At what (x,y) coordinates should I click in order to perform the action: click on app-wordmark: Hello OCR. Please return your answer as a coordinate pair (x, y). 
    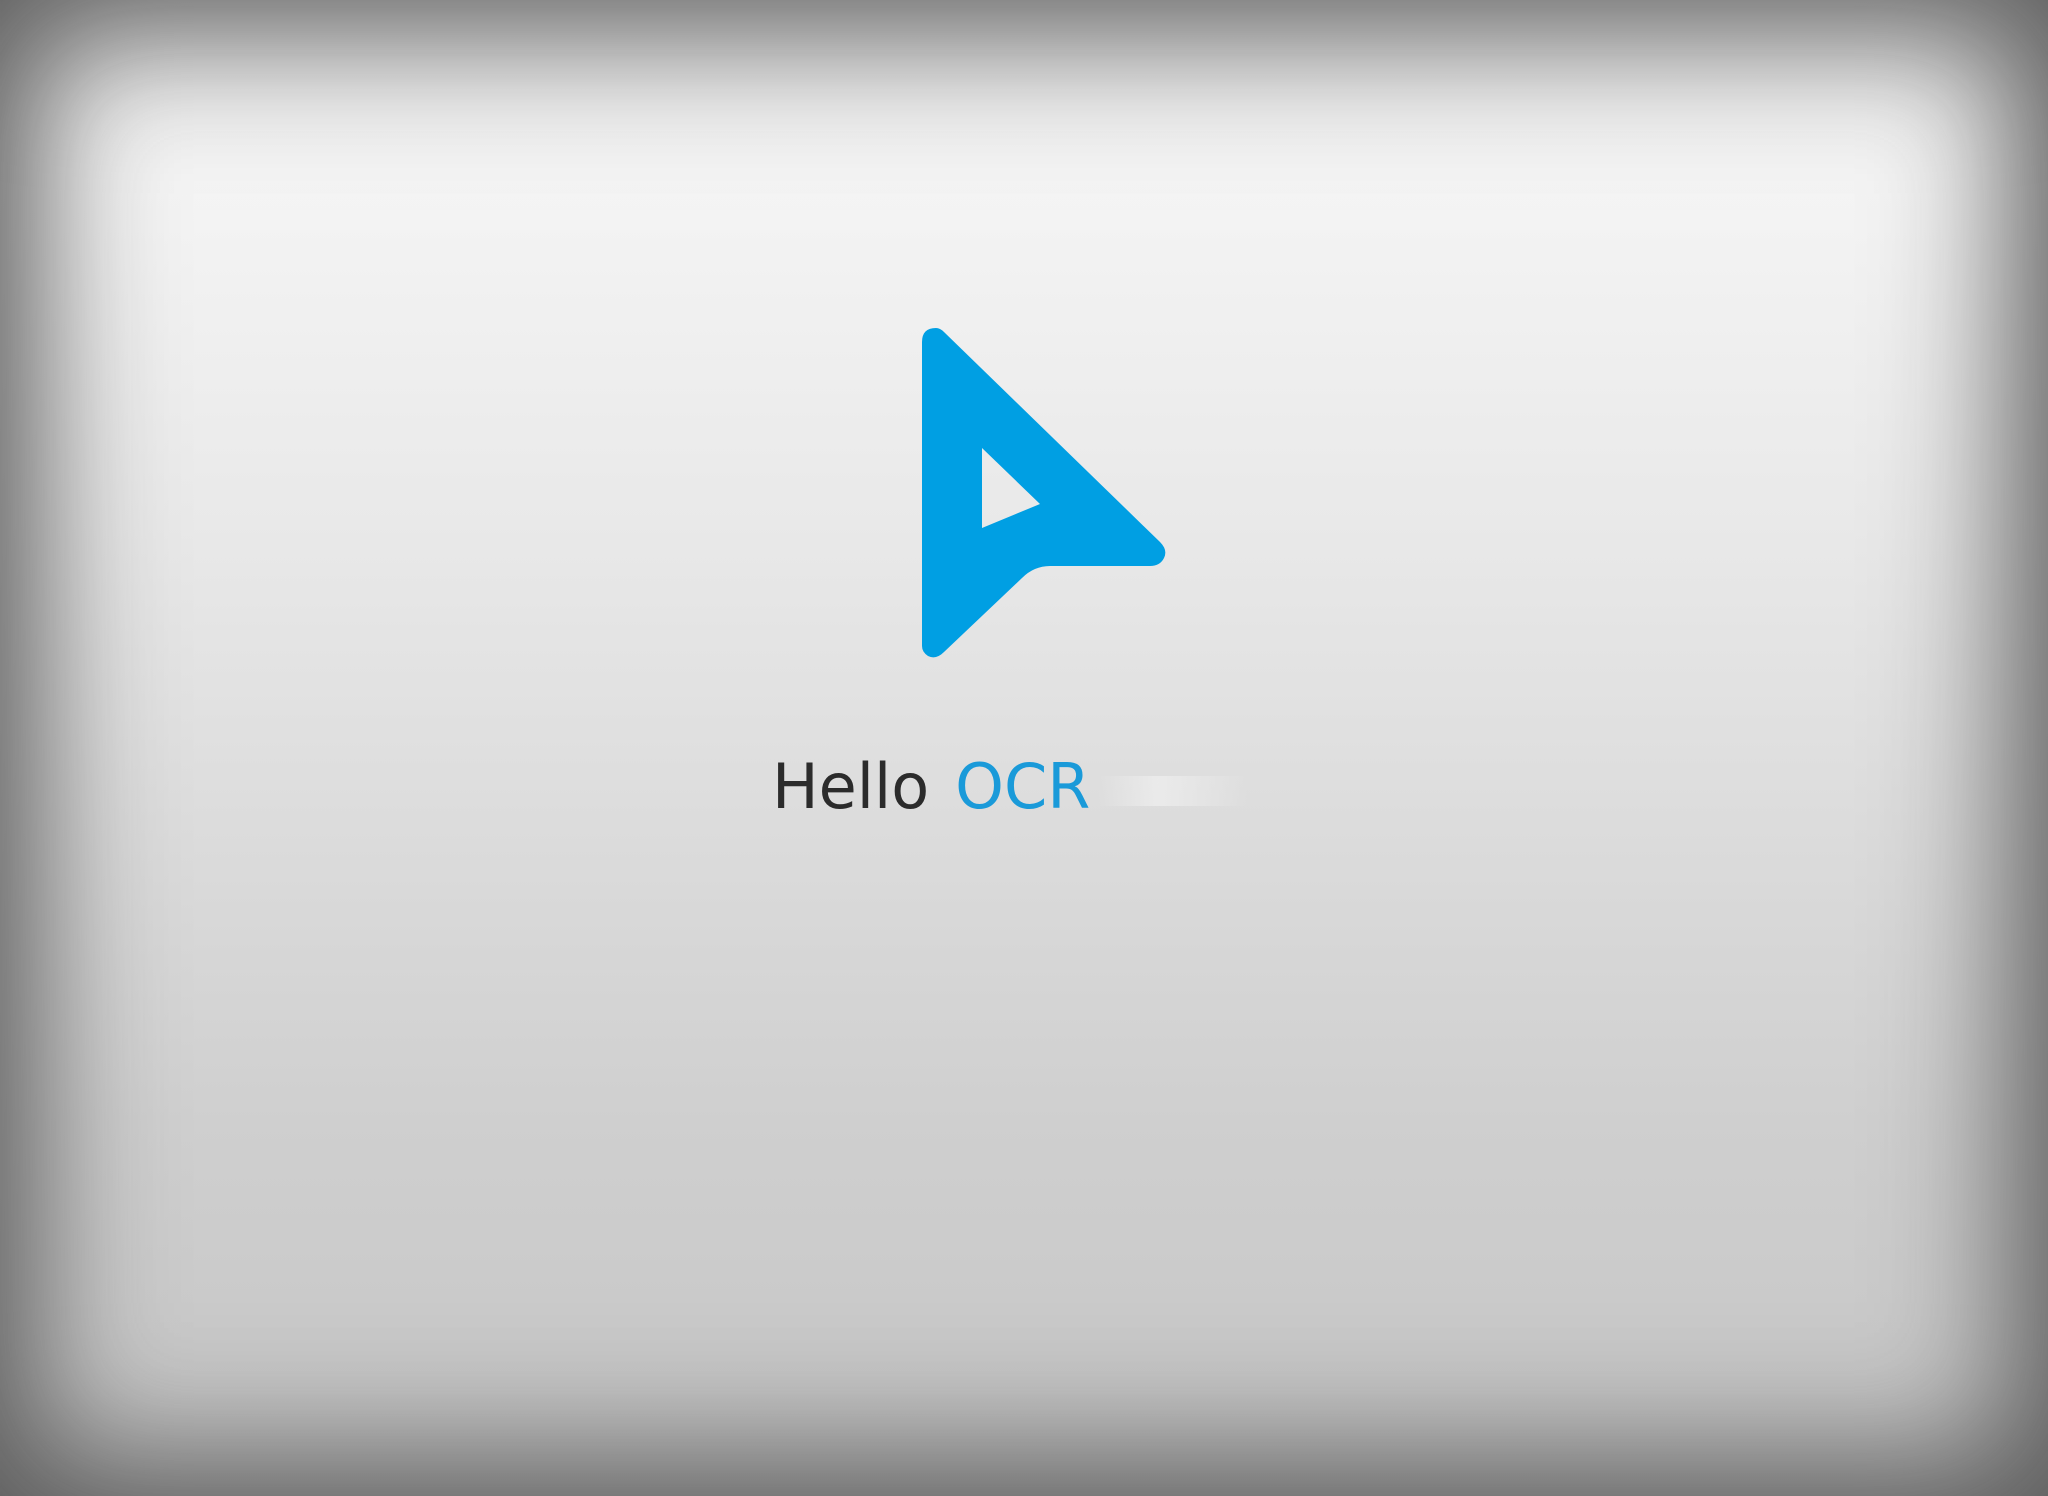
    Looking at the image, I should click on (1010, 786).